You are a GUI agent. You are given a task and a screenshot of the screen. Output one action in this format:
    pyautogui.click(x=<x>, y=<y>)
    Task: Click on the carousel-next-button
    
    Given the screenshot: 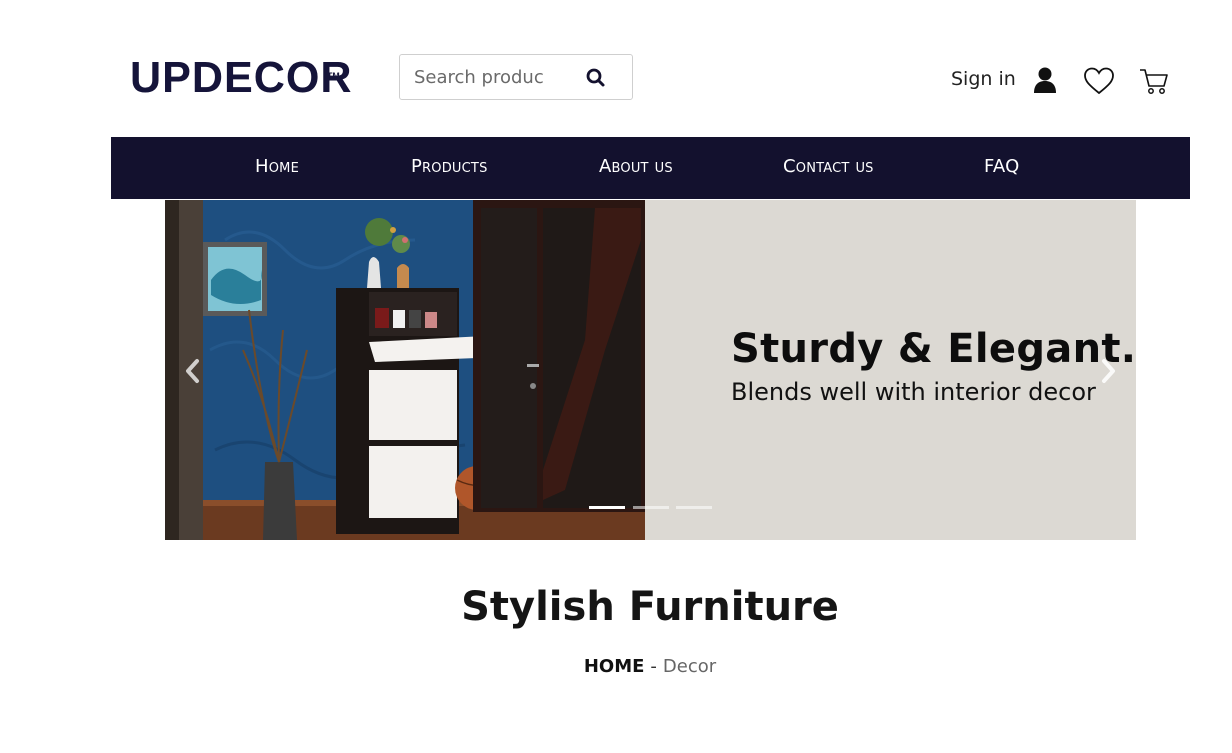 What is the action you would take?
    pyautogui.click(x=1109, y=371)
    